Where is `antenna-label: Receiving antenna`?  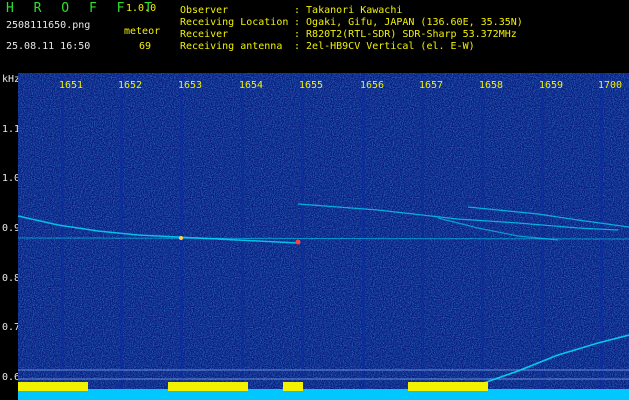 antenna-label: Receiving antenna is located at coordinates (231, 46).